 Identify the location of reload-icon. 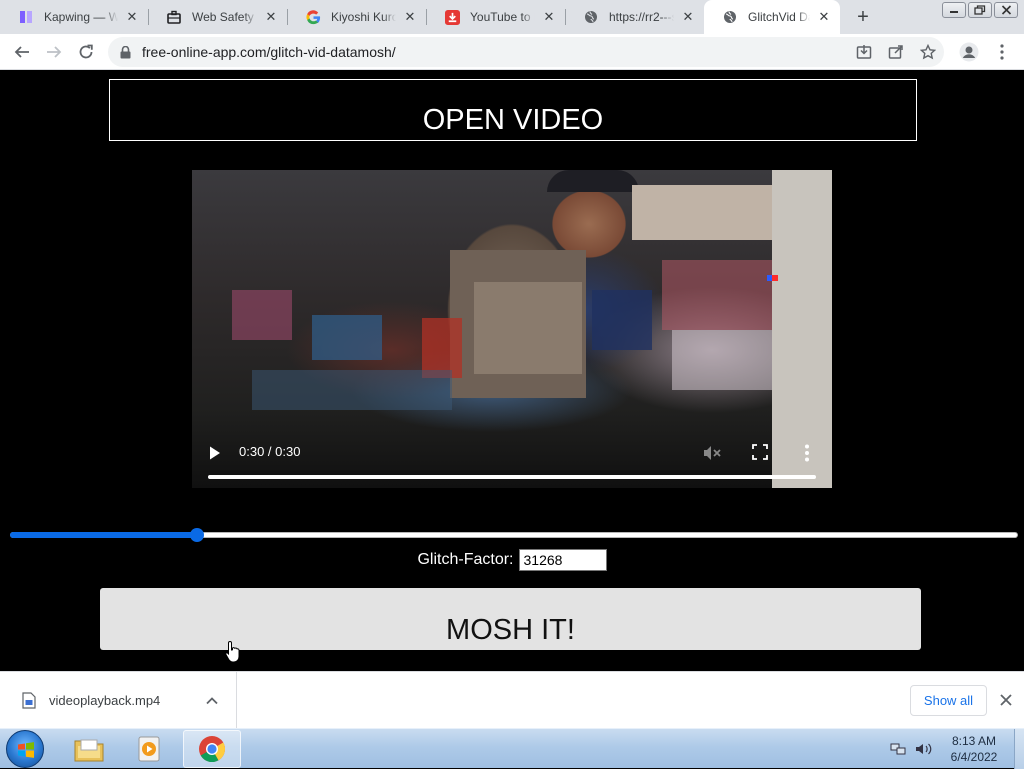
(86, 51).